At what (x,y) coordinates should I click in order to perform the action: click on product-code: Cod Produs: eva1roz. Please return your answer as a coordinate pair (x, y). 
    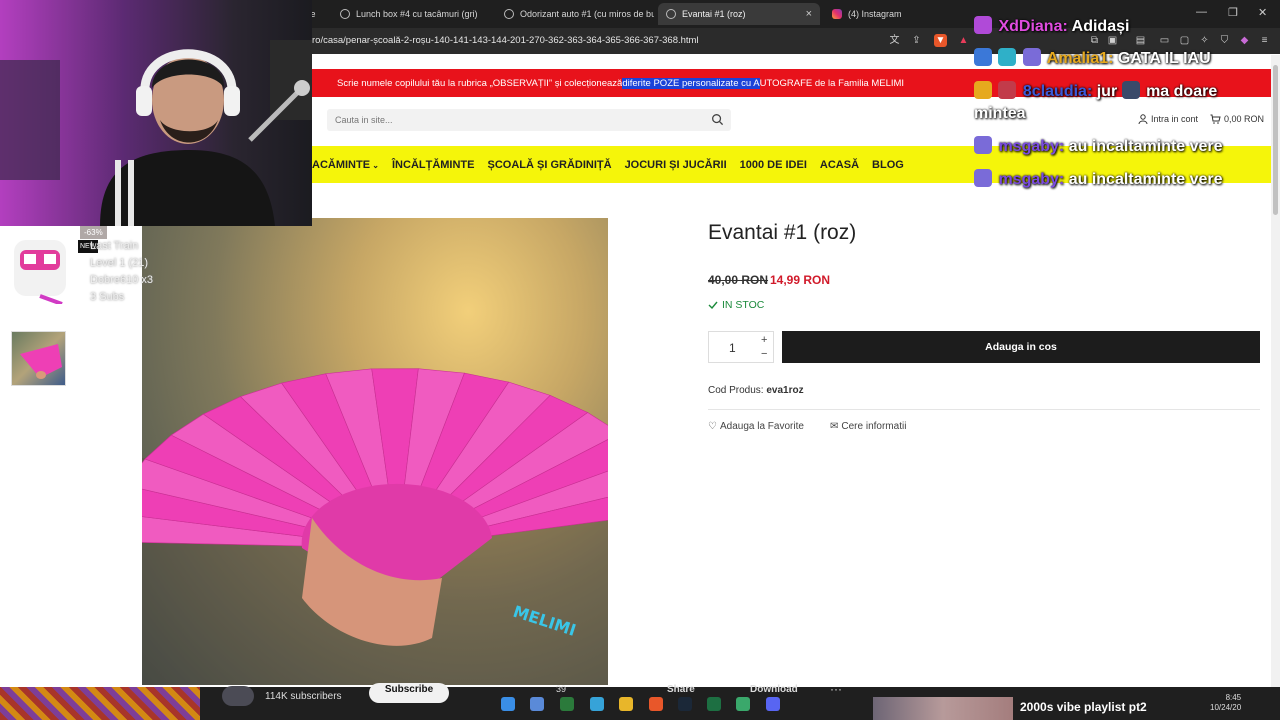
    Looking at the image, I should click on (756, 390).